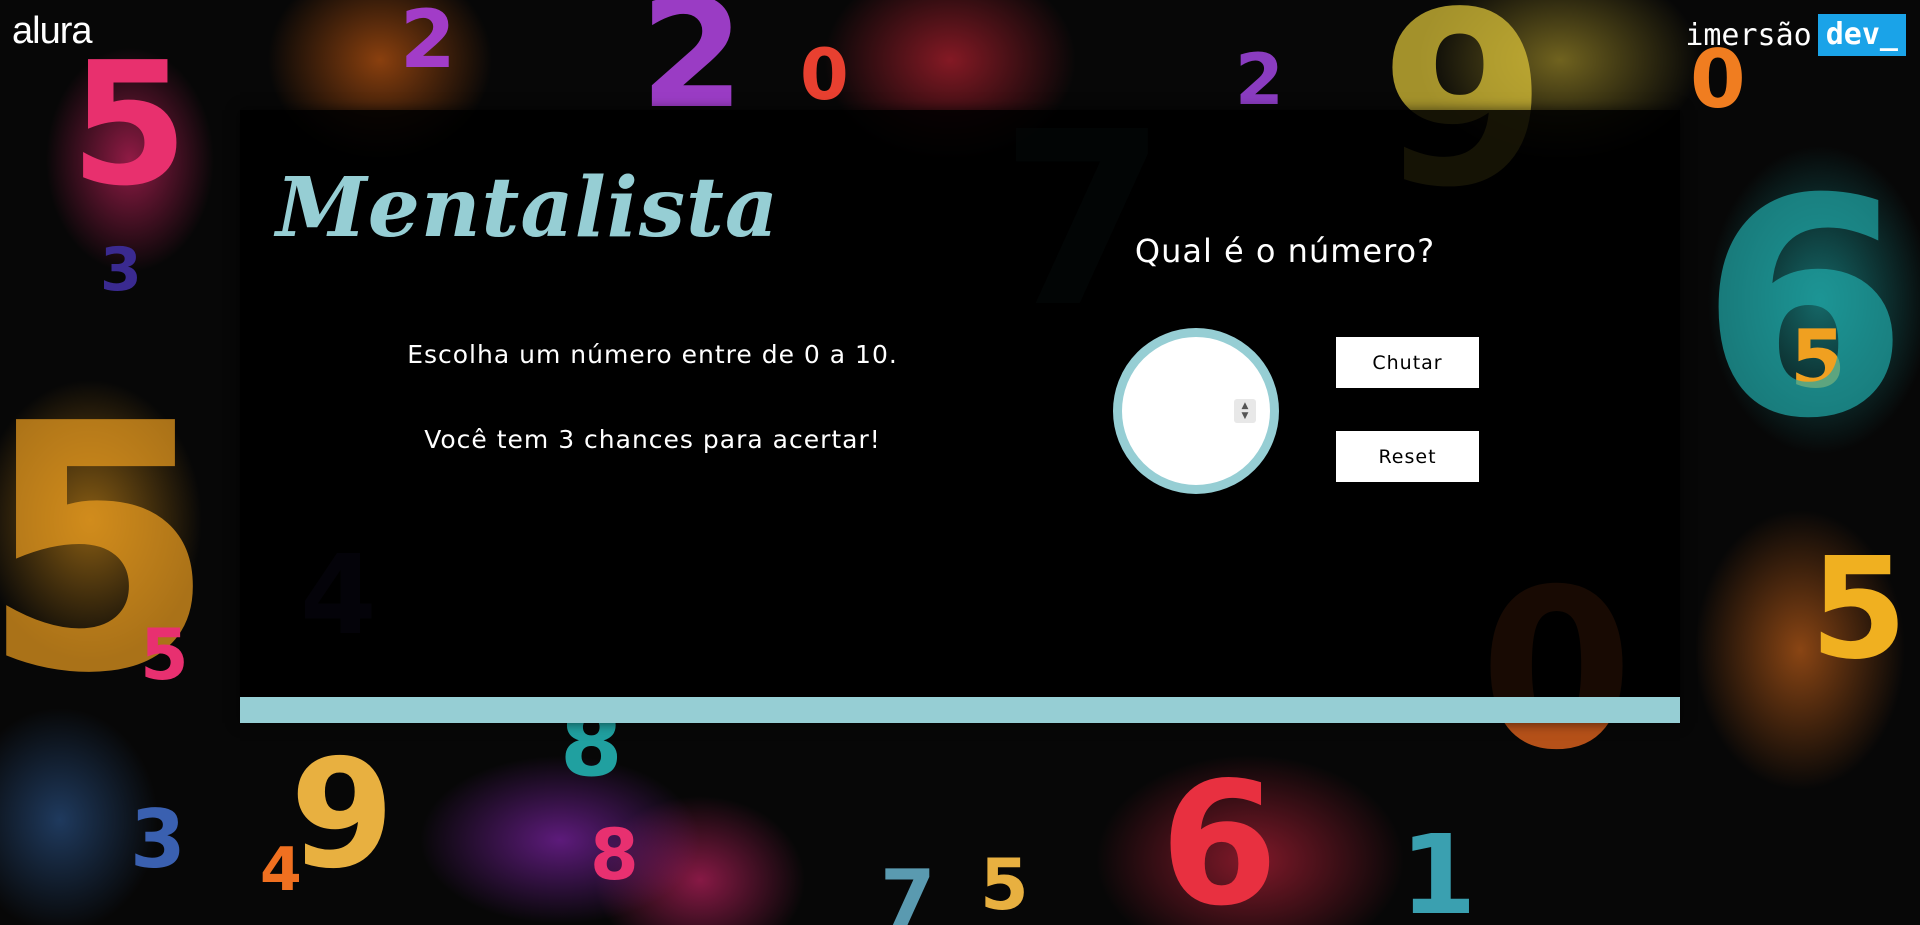  What do you see at coordinates (652, 439) in the screenshot?
I see `chances-text: Você tem 3 chances para acertar!` at bounding box center [652, 439].